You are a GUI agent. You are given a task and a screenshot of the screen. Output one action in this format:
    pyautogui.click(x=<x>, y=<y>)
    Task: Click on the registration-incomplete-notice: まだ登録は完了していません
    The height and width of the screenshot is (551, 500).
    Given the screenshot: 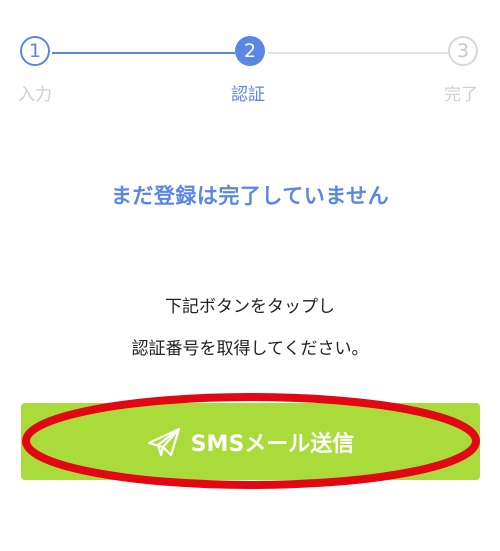 What is the action you would take?
    pyautogui.click(x=250, y=196)
    